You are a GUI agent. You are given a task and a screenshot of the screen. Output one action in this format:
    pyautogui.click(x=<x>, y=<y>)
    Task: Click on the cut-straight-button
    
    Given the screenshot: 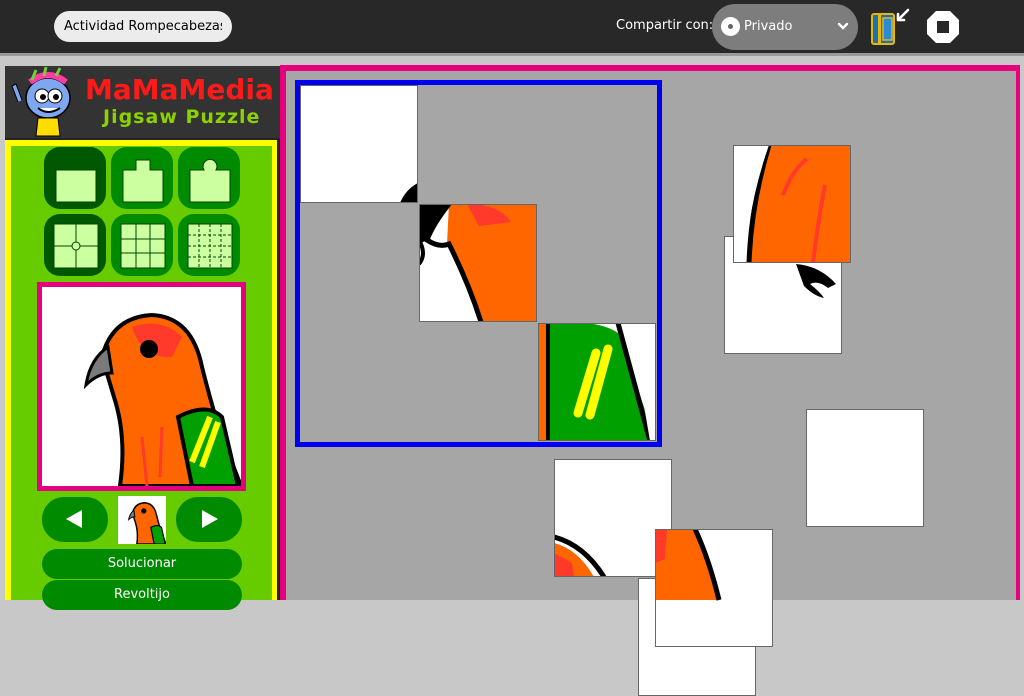 What is the action you would take?
    pyautogui.click(x=75, y=178)
    